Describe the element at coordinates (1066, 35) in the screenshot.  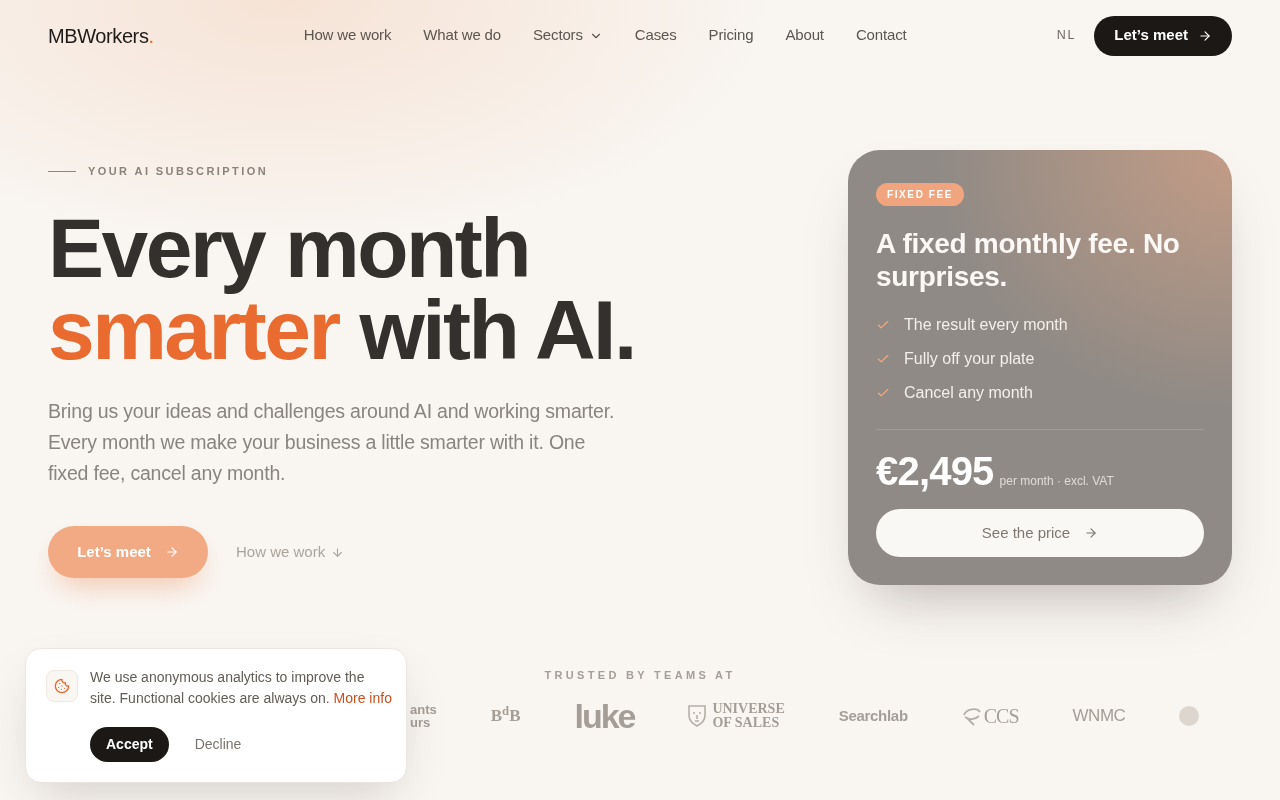
I see `language-link: NL` at that location.